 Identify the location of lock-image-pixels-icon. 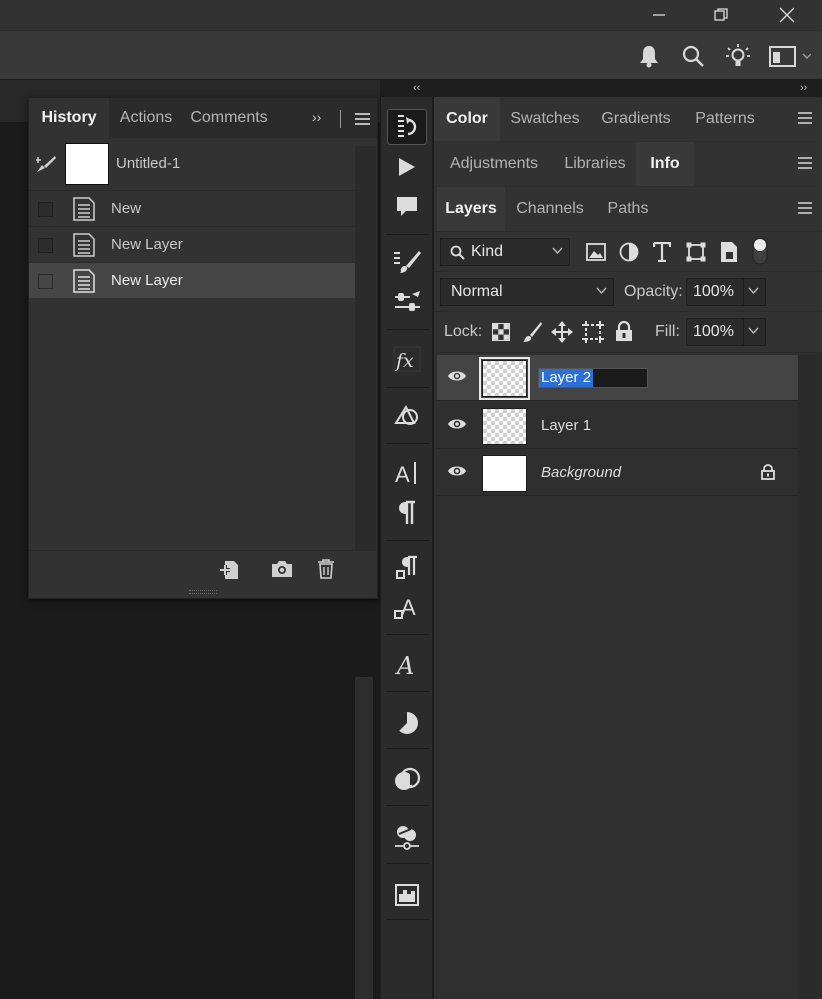
(532, 332).